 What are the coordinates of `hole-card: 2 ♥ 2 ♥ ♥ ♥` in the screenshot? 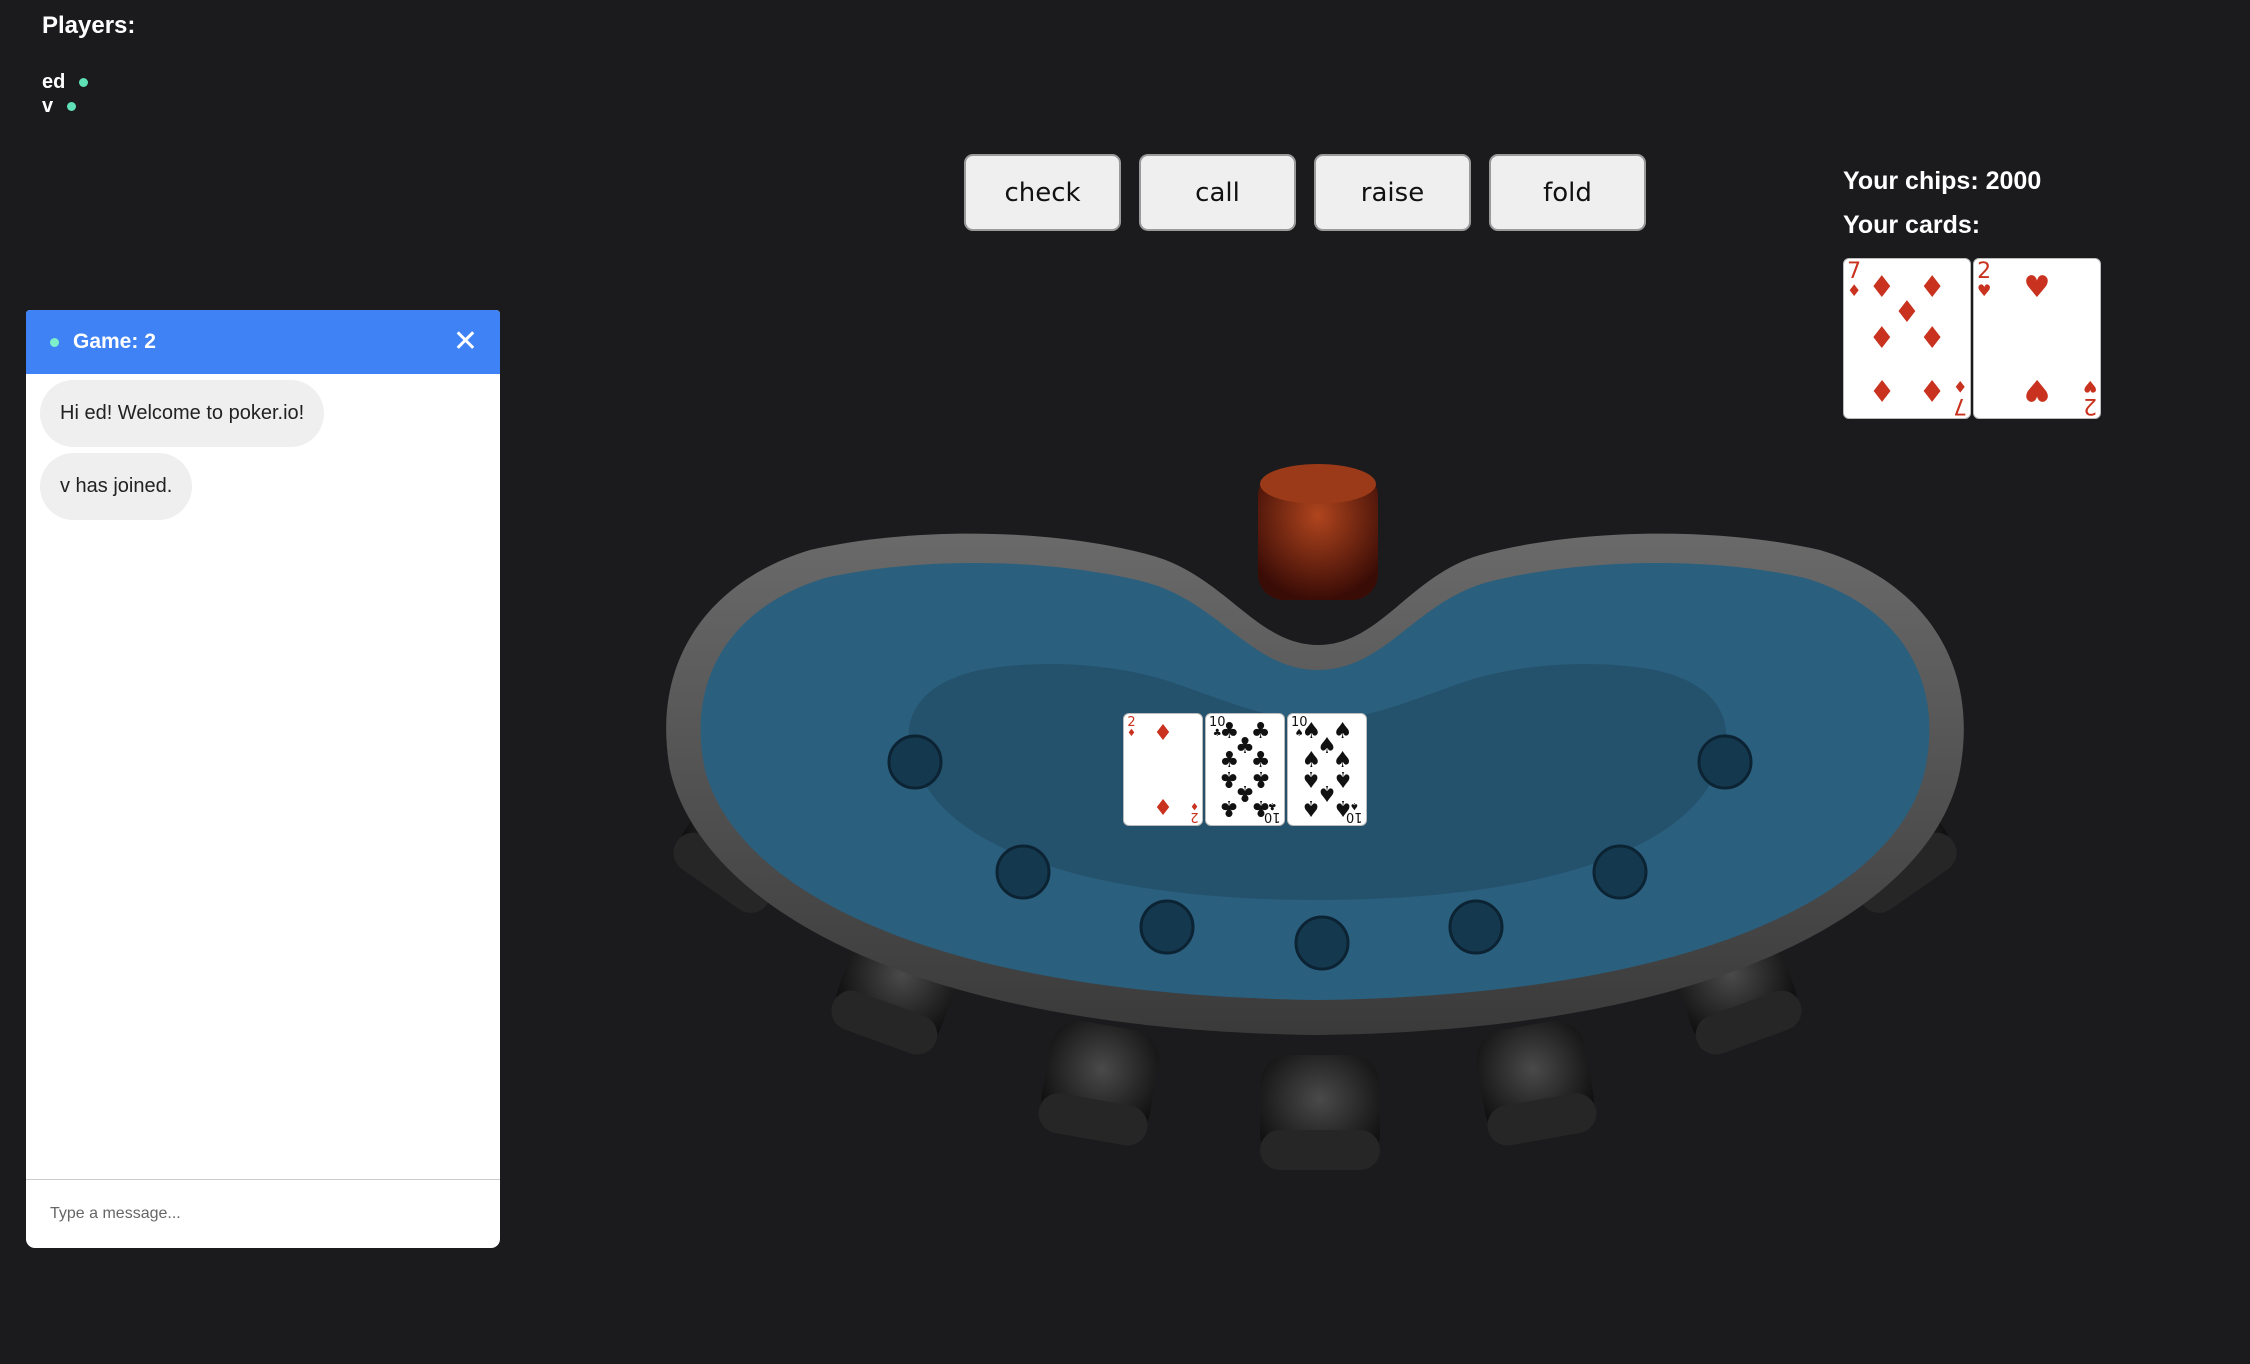 It's located at (2037, 338).